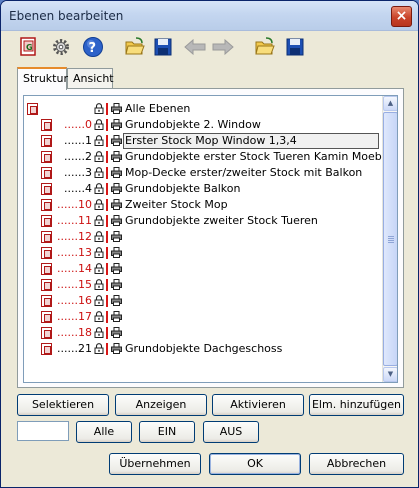 This screenshot has width=419, height=488. I want to click on tab-struktur: Struktur, so click(42, 78).